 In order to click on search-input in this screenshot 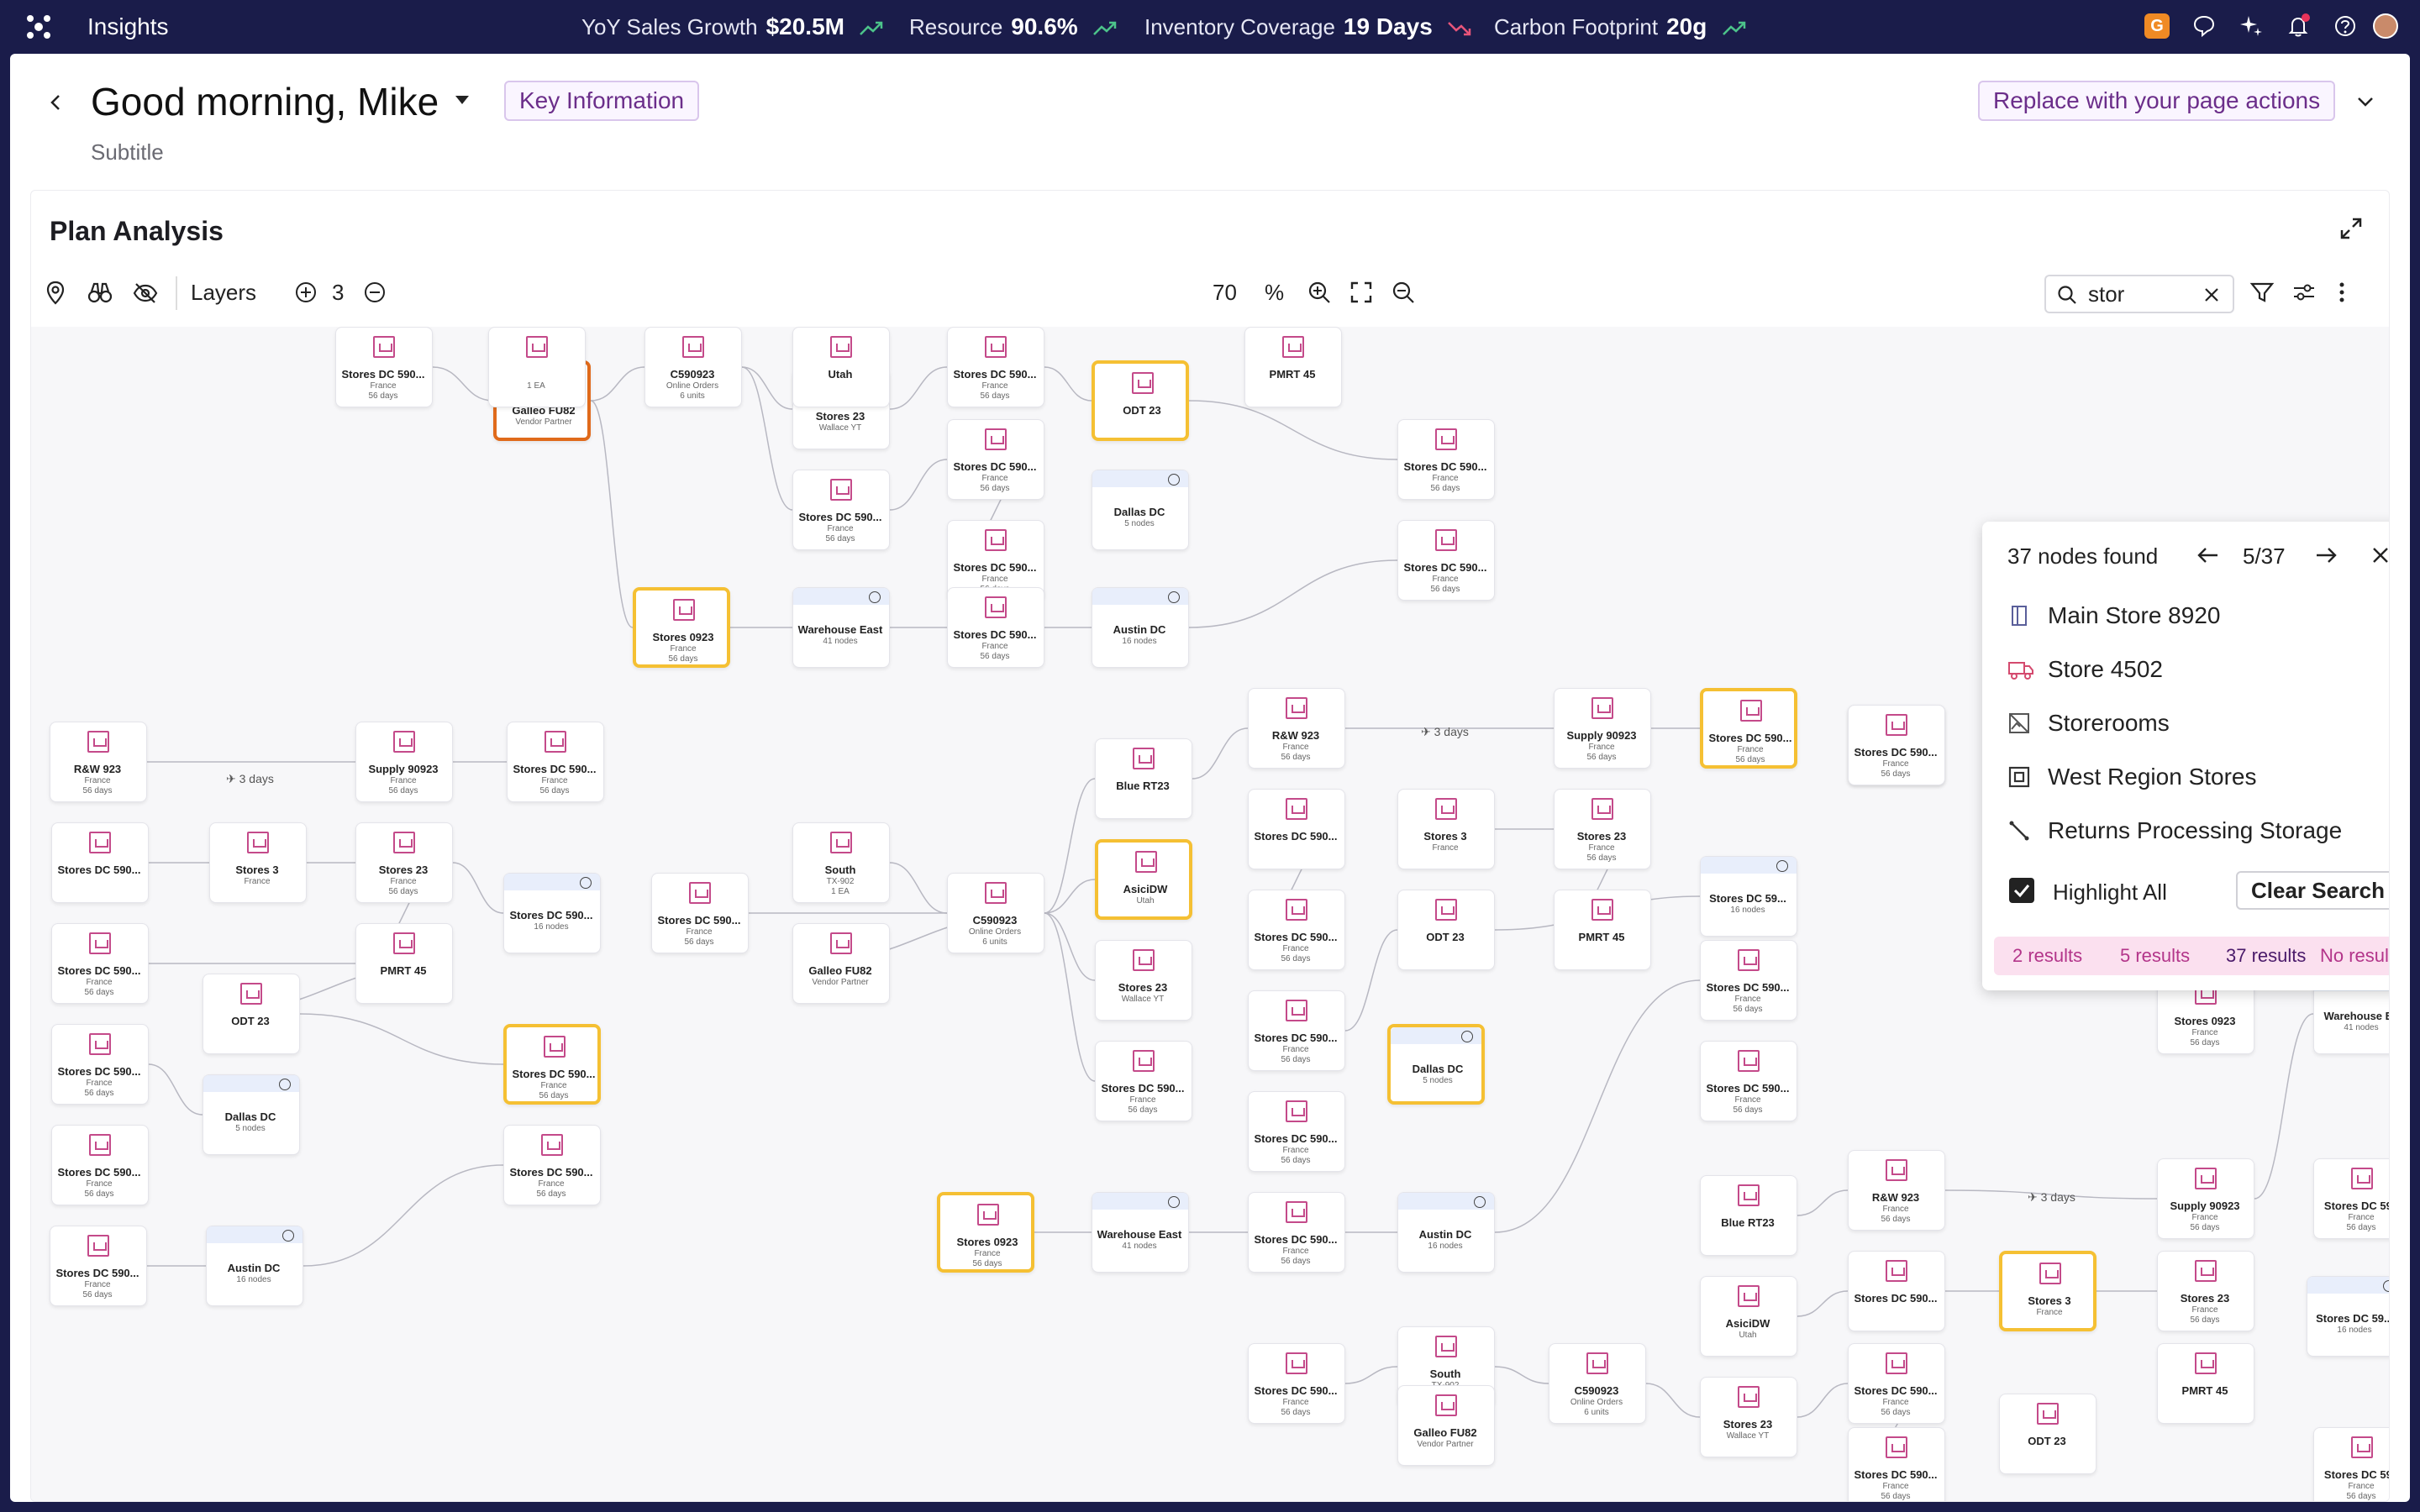, I will do `click(2139, 294)`.